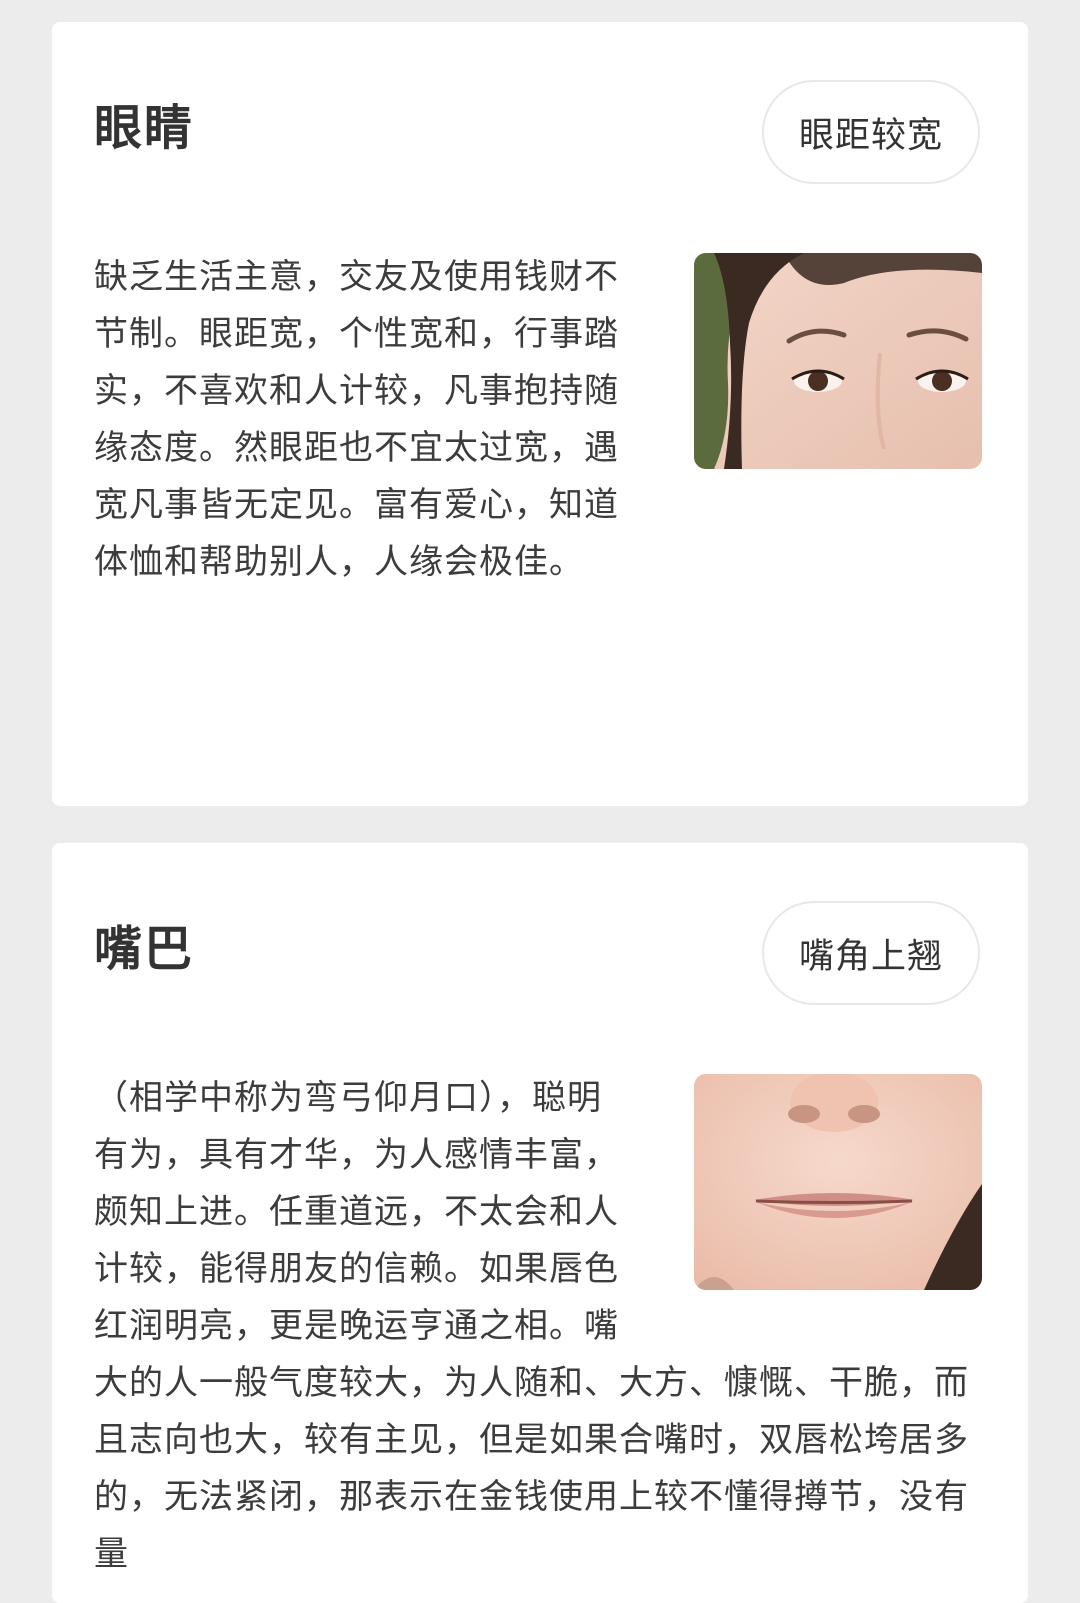 The height and width of the screenshot is (1603, 1080). What do you see at coordinates (838, 361) in the screenshot?
I see `eyes-photo` at bounding box center [838, 361].